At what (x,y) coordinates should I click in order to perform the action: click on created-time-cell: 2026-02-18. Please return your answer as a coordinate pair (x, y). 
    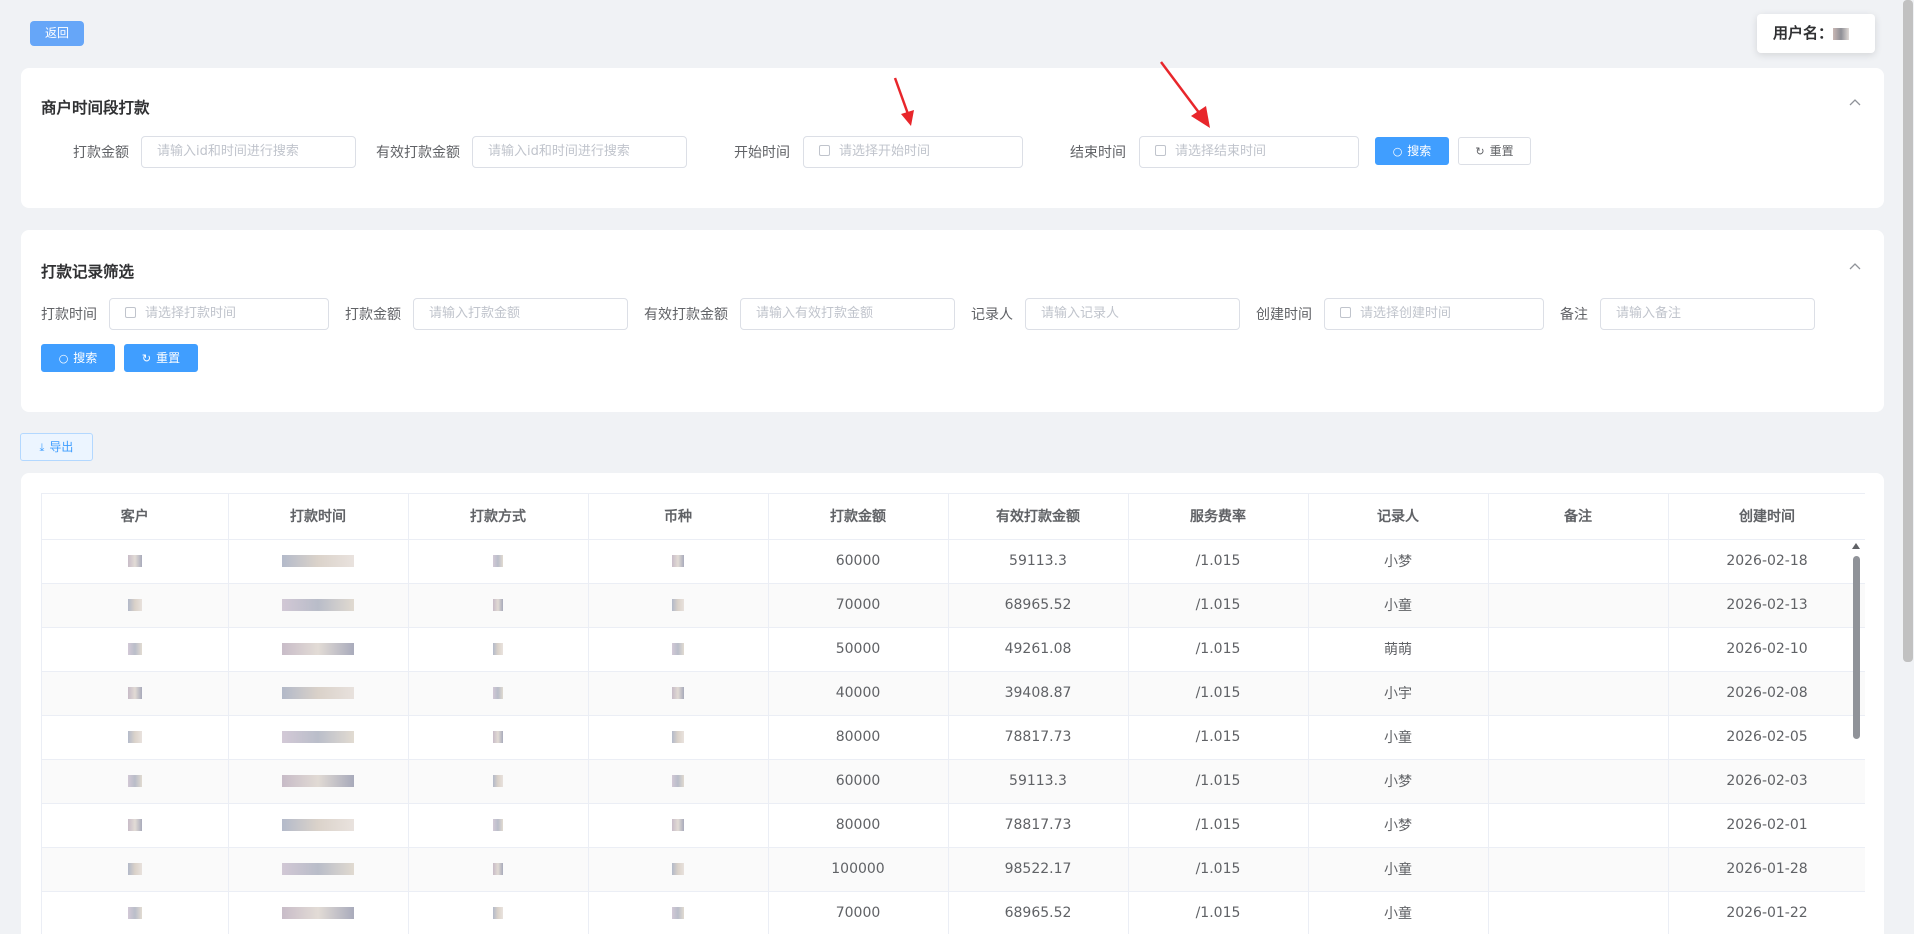
    Looking at the image, I should click on (1766, 561).